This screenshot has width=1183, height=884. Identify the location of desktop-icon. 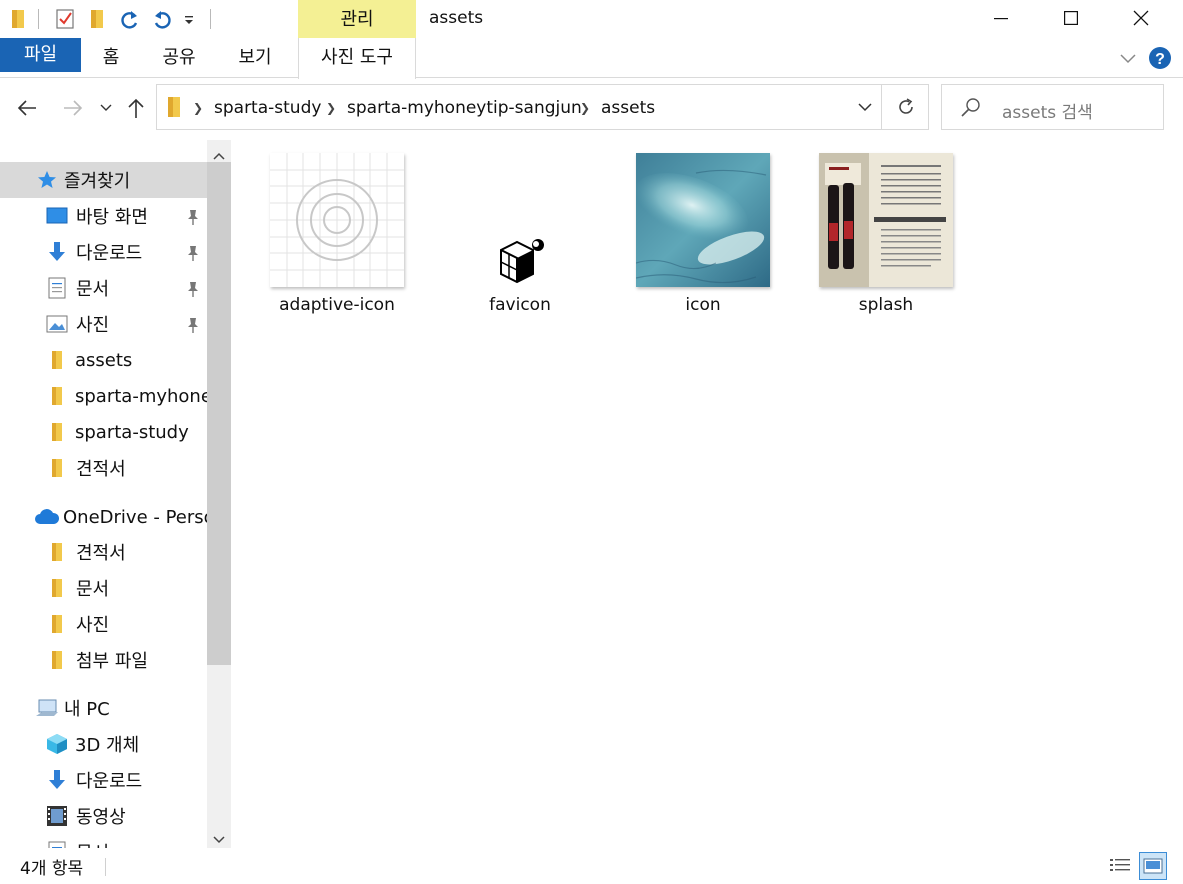
(57, 216).